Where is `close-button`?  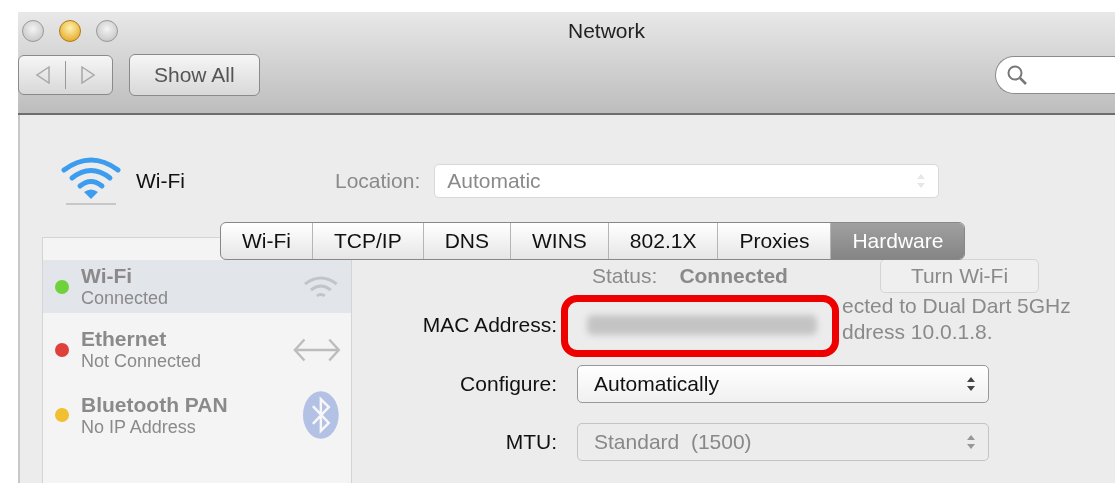
close-button is located at coordinates (33, 31).